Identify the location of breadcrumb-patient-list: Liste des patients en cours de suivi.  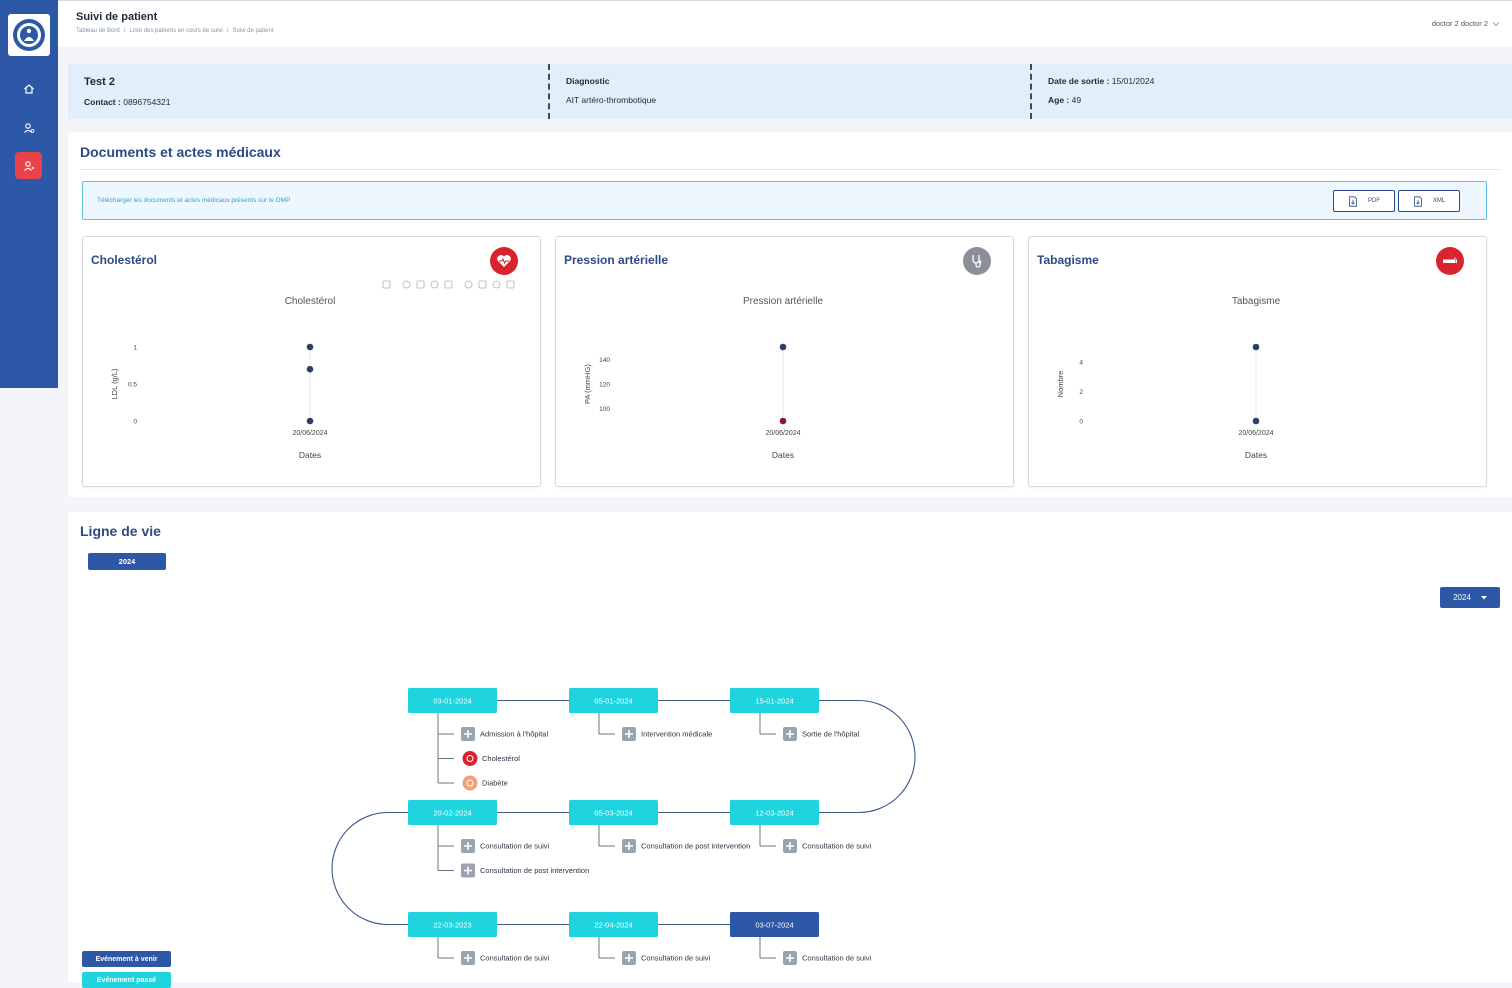
(175, 31).